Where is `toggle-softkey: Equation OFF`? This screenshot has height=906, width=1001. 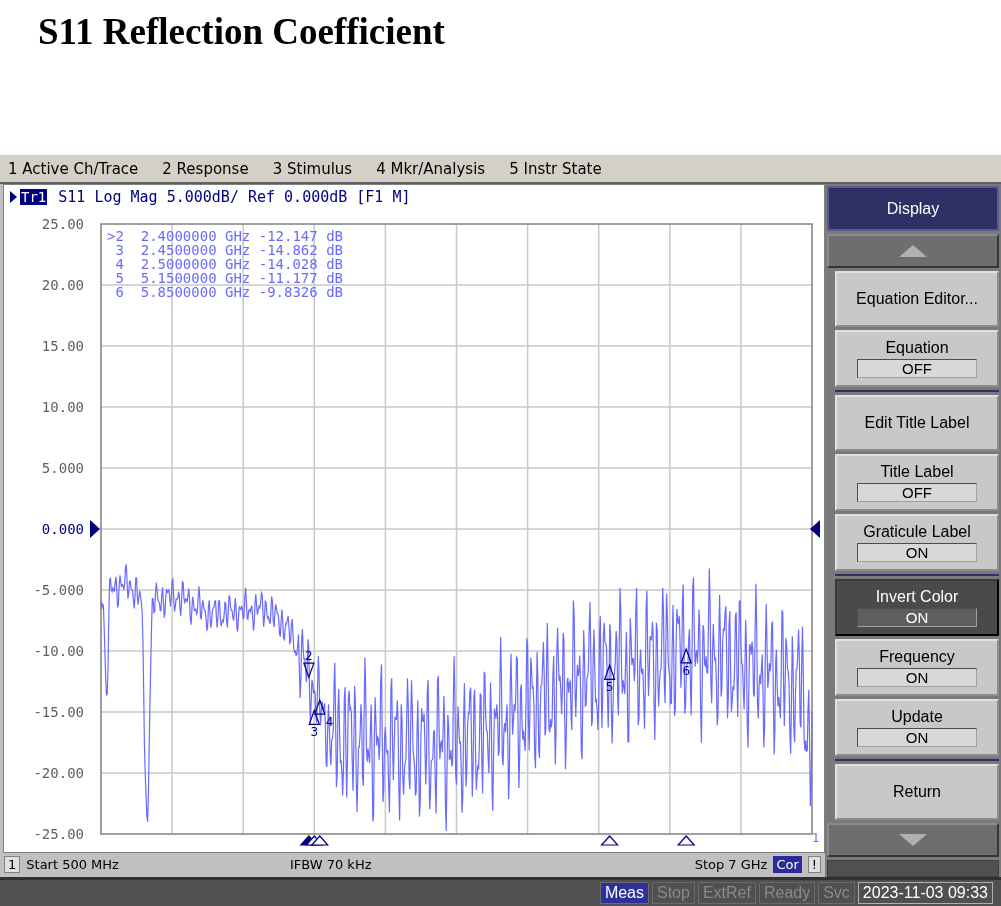 toggle-softkey: Equation OFF is located at coordinates (917, 358).